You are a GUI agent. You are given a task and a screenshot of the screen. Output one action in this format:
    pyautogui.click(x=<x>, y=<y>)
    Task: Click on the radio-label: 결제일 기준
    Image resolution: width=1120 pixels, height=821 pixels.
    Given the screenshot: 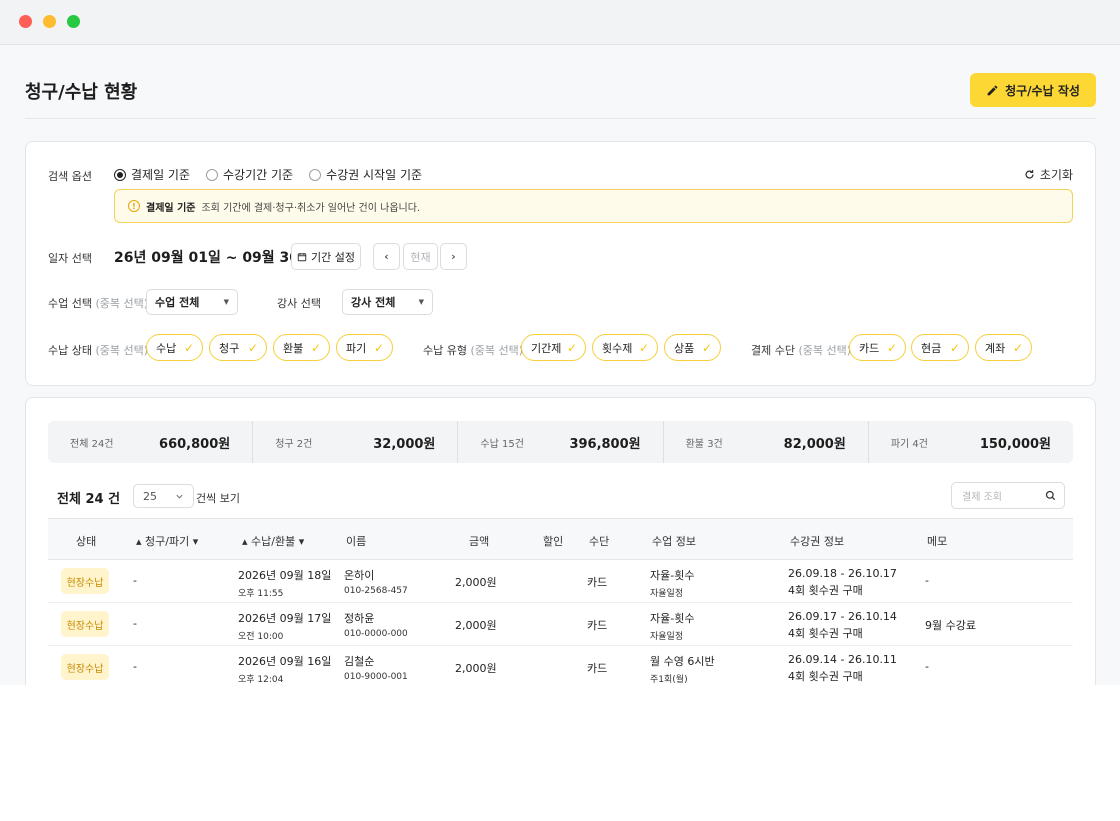 What is the action you would take?
    pyautogui.click(x=161, y=175)
    